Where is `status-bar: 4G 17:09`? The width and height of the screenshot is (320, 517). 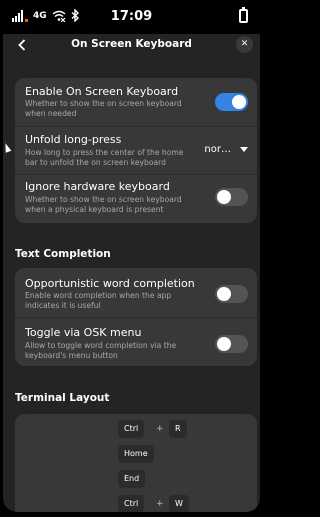
status-bar: 4G 17:09 is located at coordinates (131, 17).